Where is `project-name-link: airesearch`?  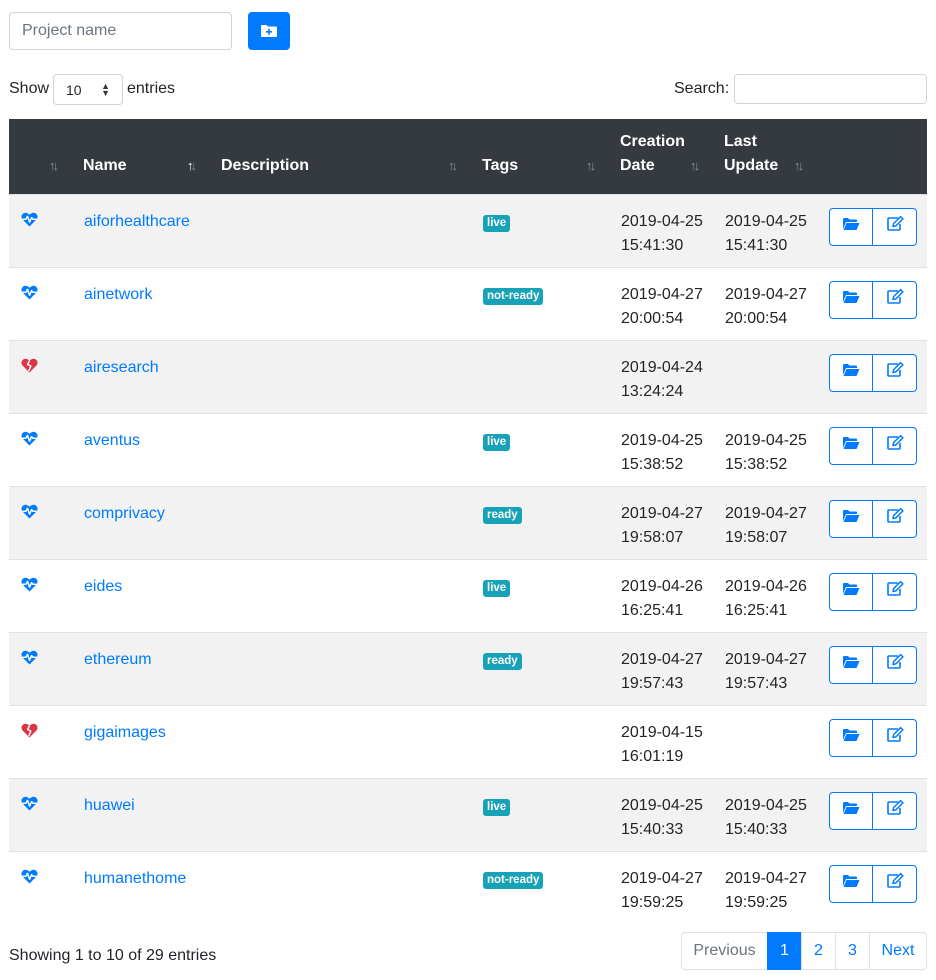
project-name-link: airesearch is located at coordinates (121, 368).